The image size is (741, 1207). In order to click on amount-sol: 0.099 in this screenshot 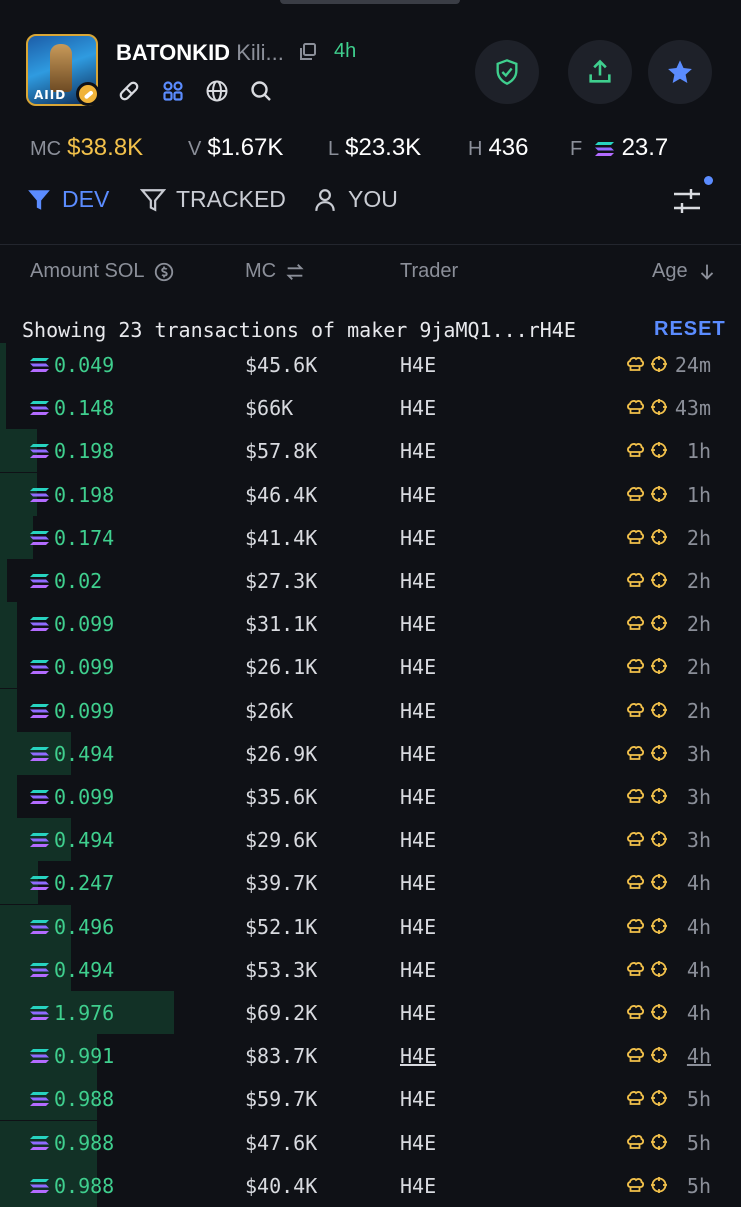, I will do `click(72, 711)`.